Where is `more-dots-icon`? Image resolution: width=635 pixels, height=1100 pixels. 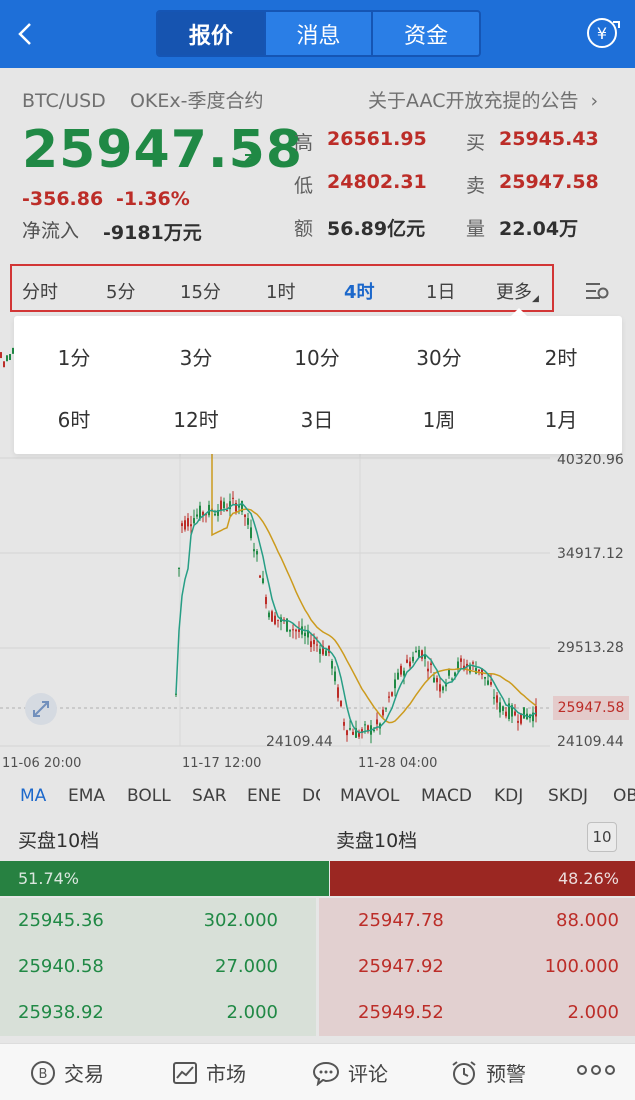
more-dots-icon is located at coordinates (596, 1070).